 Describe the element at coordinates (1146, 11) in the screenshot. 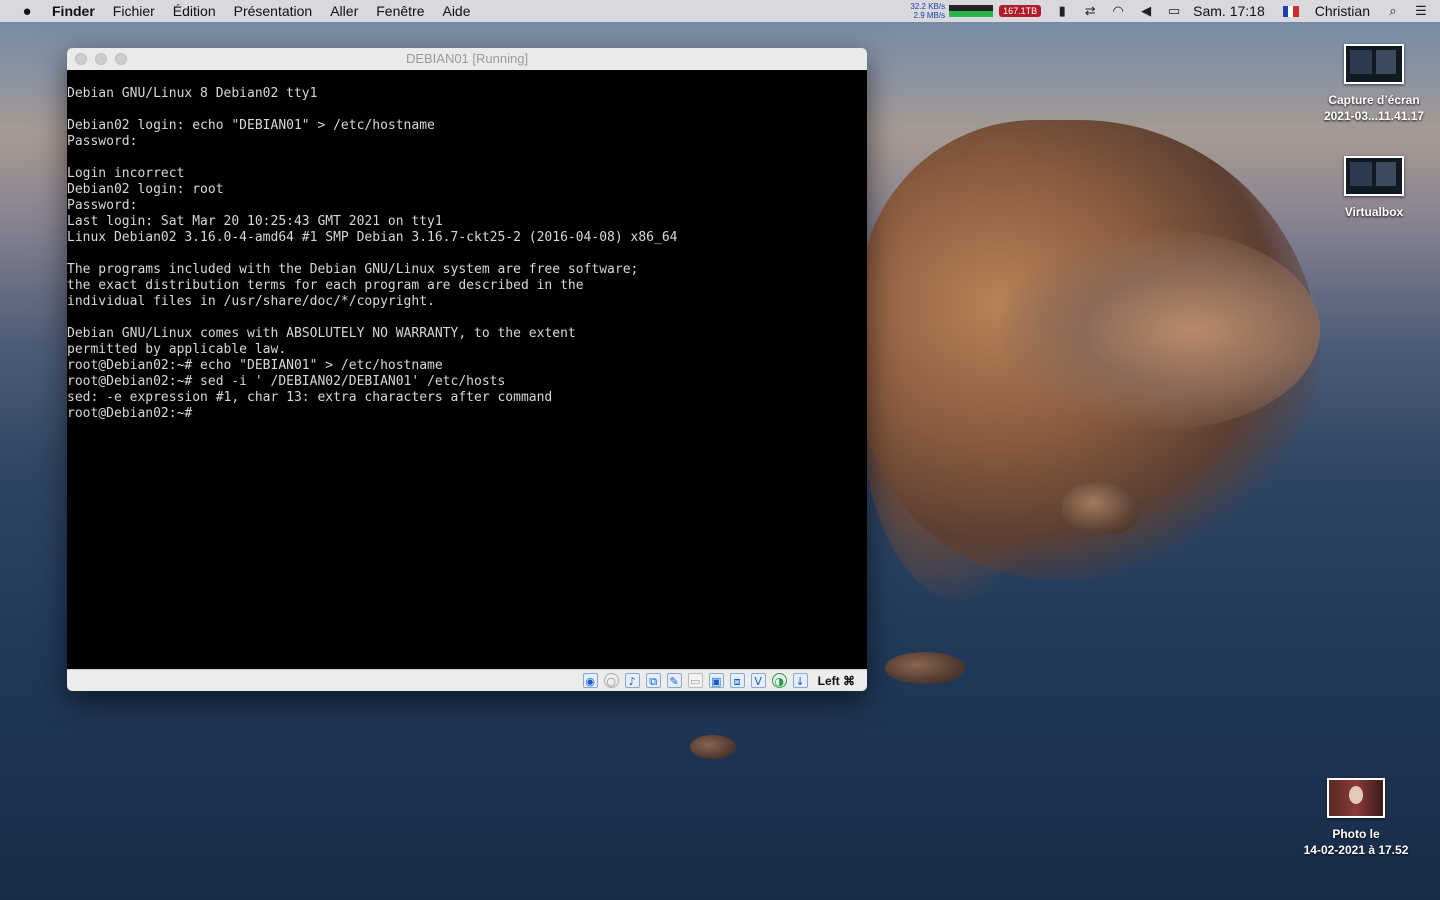

I see `volume-icon: ◀` at that location.